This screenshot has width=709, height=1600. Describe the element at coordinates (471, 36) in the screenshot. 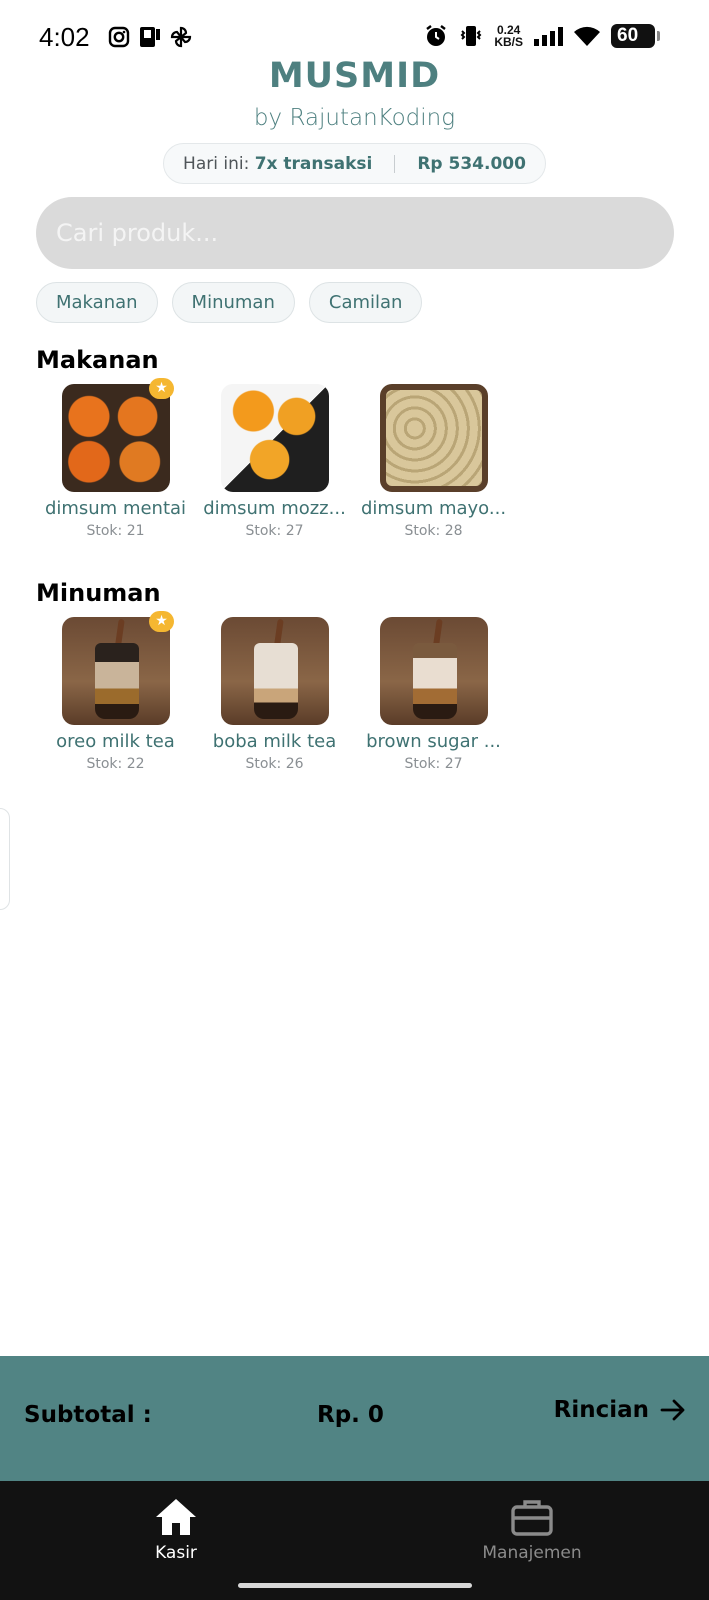

I see `vibrate-icon` at that location.